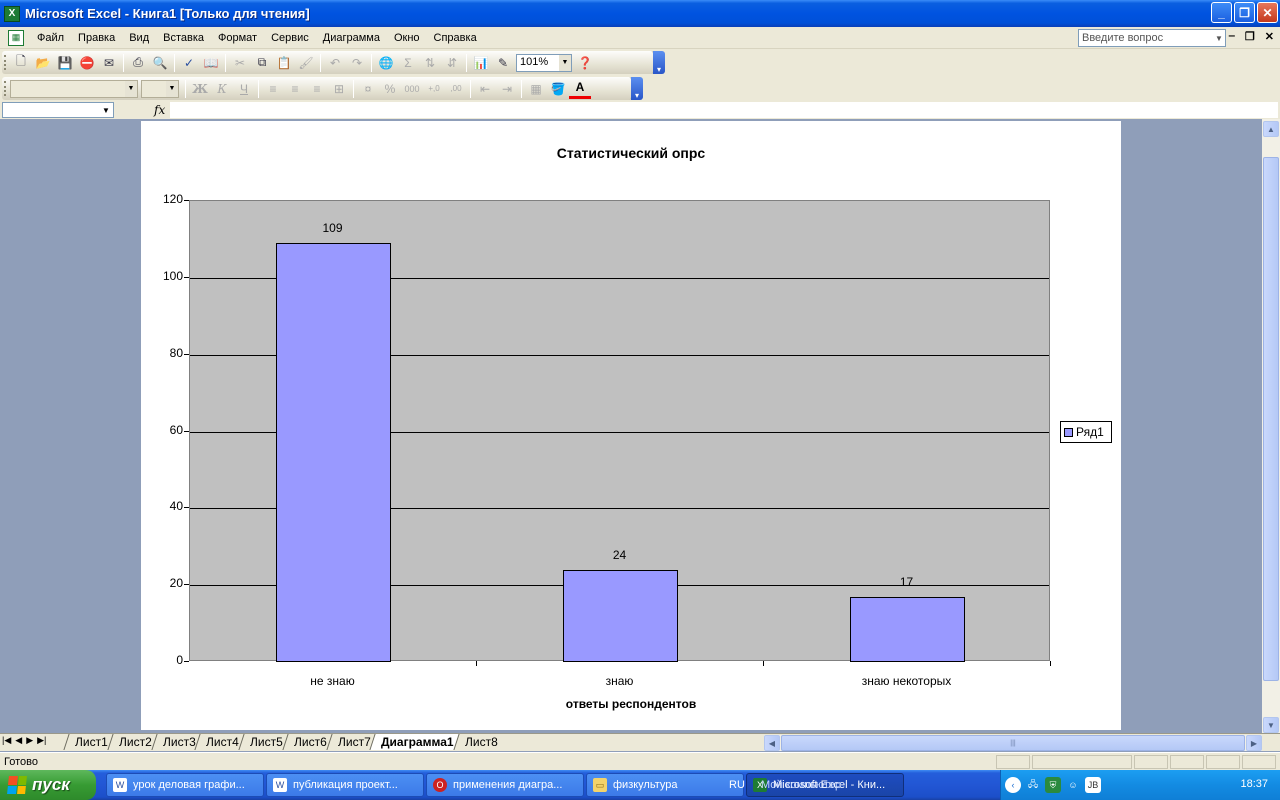  Describe the element at coordinates (1254, 743) in the screenshot. I see `scroll-right-icon: ▶` at that location.